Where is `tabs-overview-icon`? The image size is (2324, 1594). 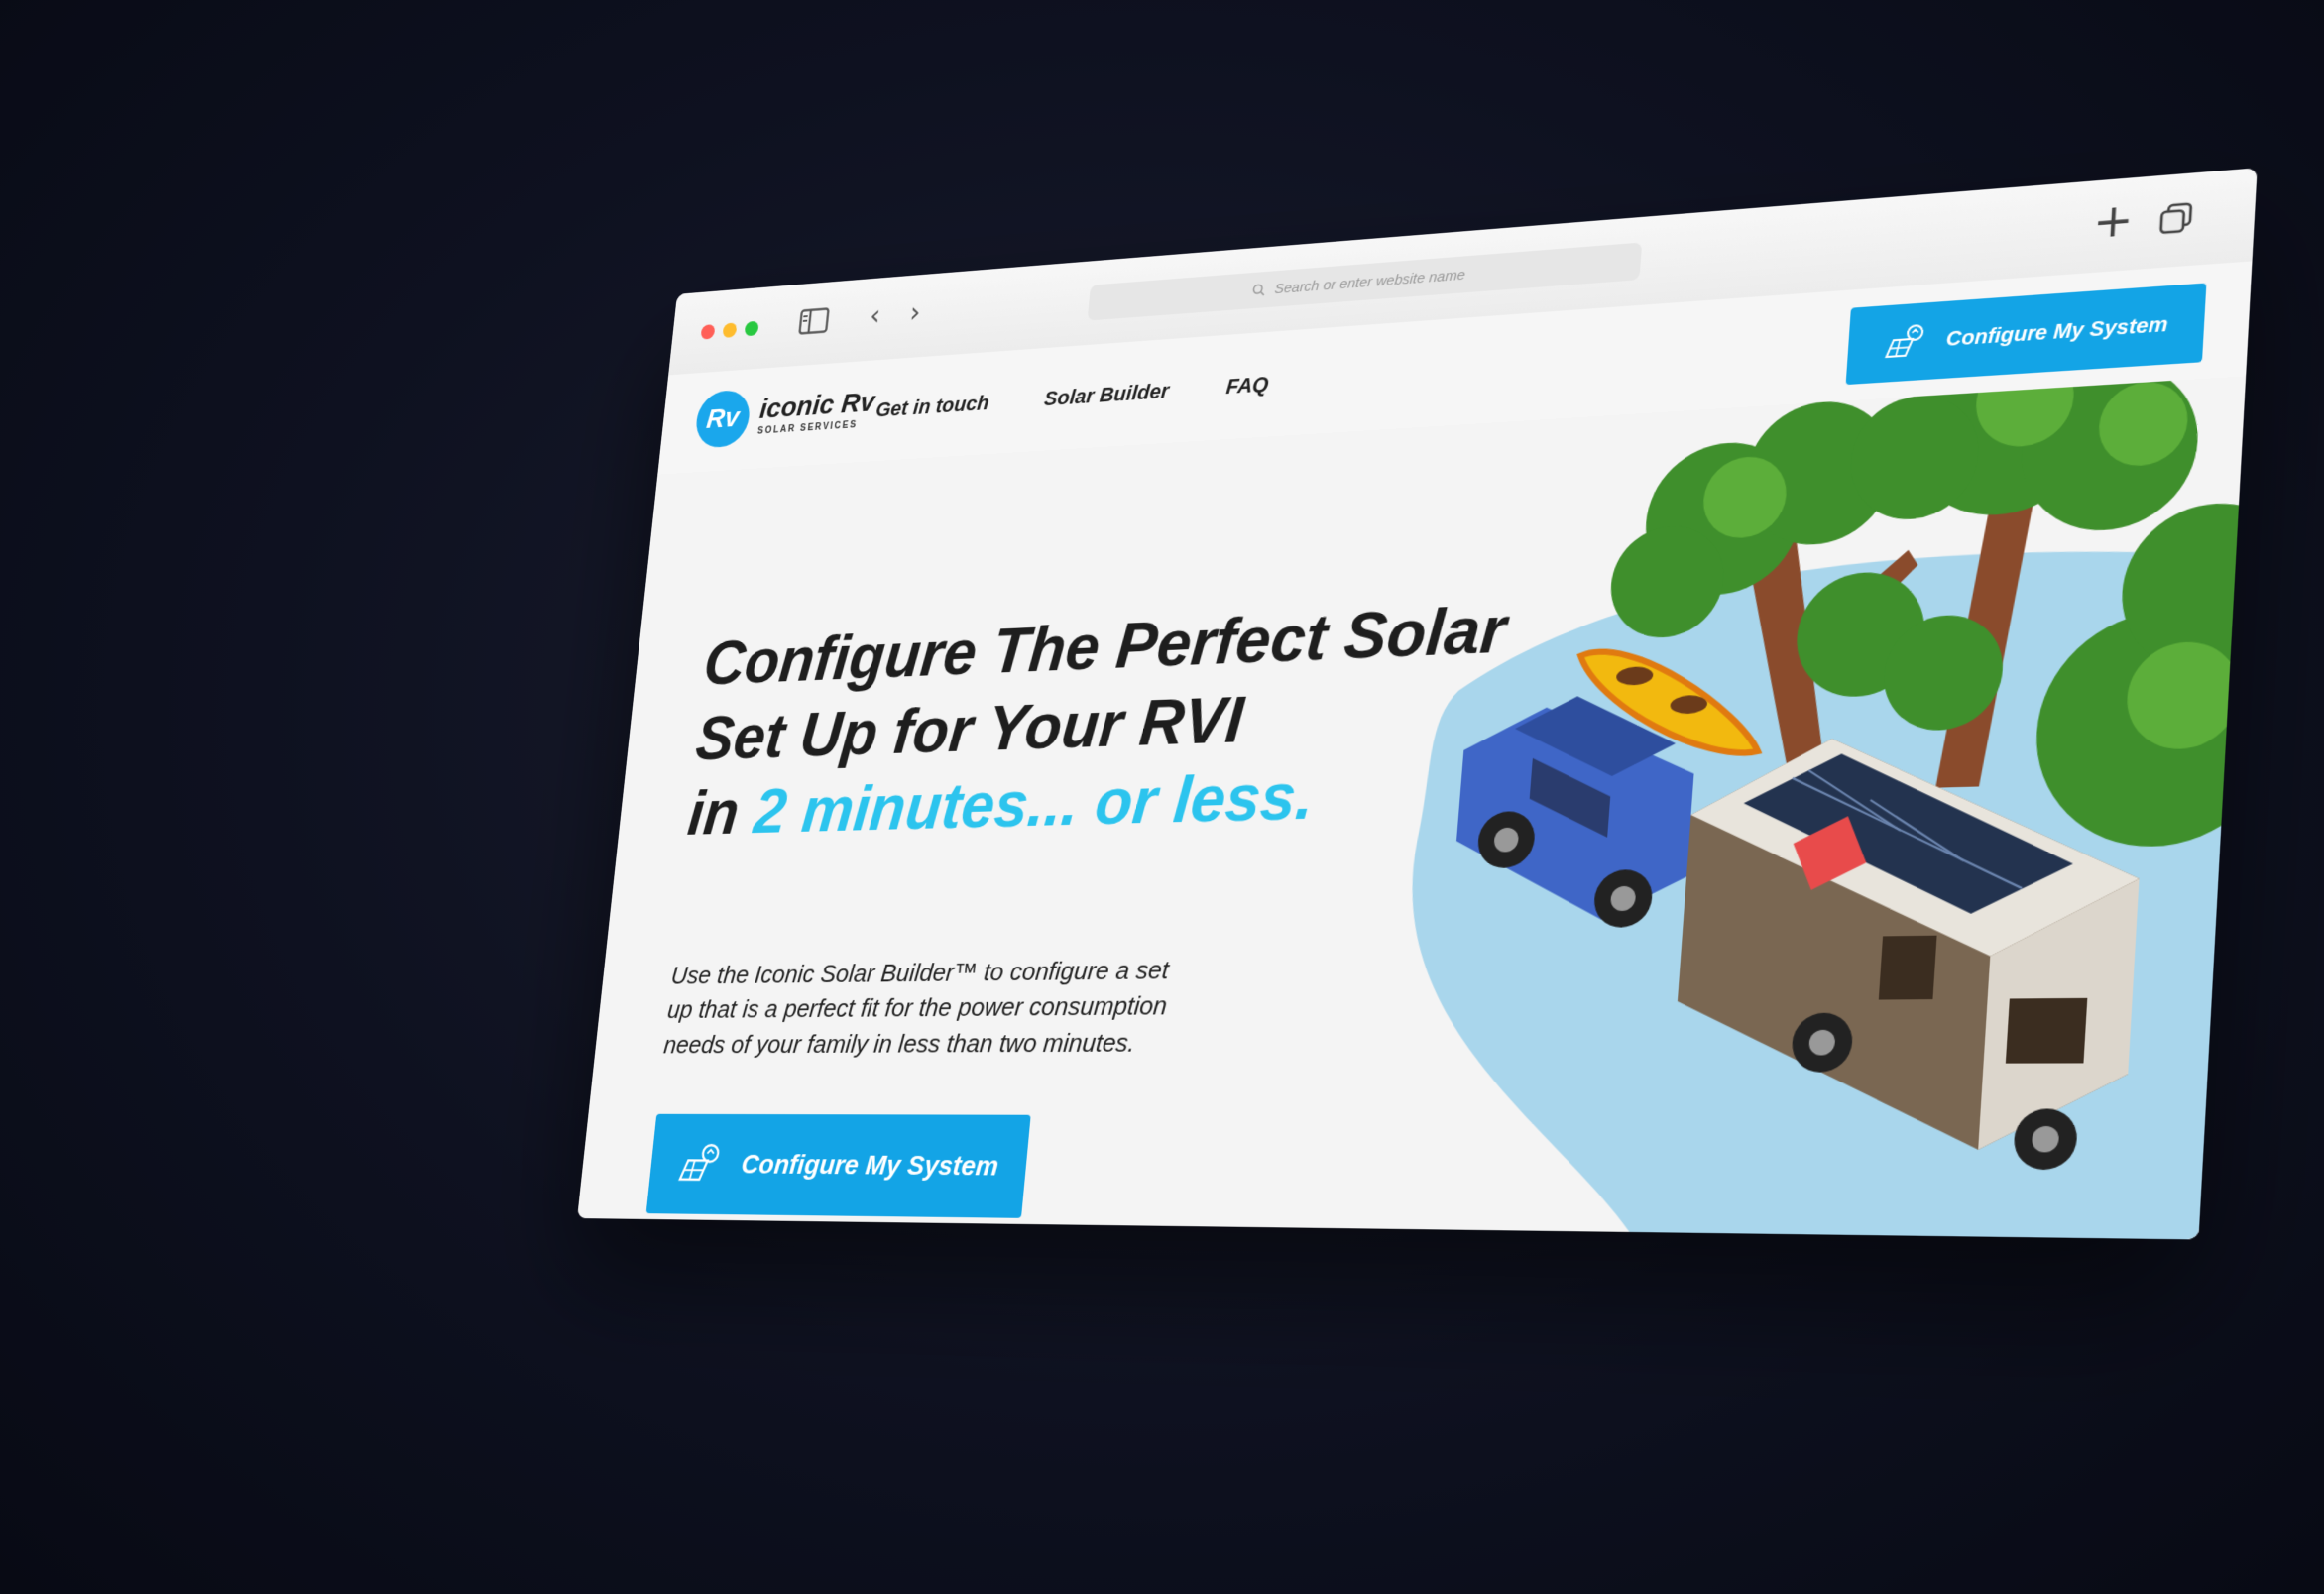 tabs-overview-icon is located at coordinates (2175, 218).